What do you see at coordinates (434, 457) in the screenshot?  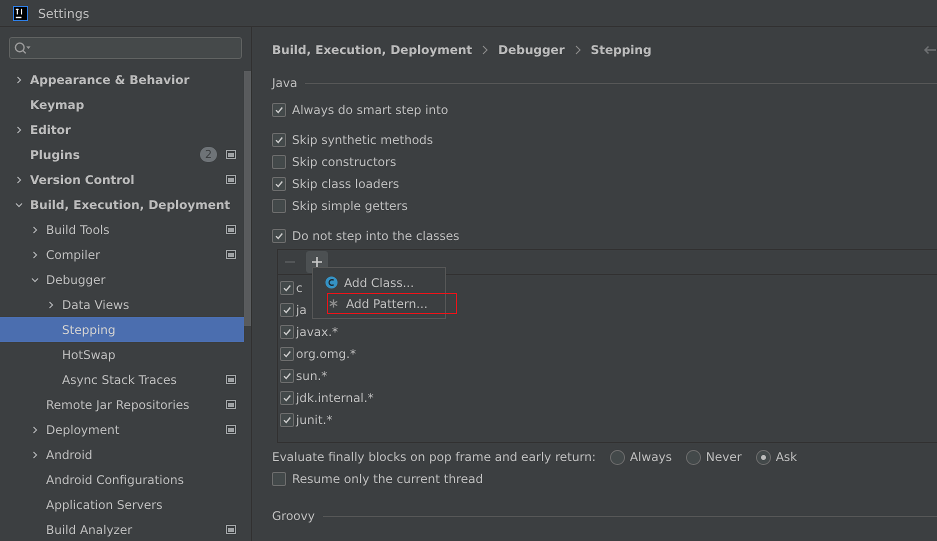 I see `option-label: Evaluate finally blocks on pop frame and early return:` at bounding box center [434, 457].